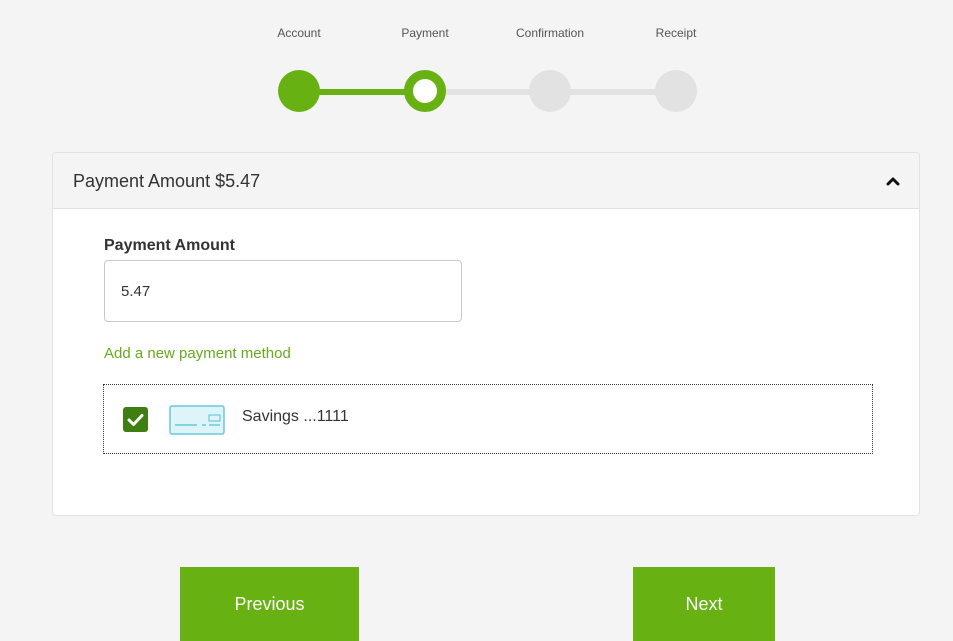 Image resolution: width=953 pixels, height=641 pixels. I want to click on previous-button: Previous, so click(269, 604).